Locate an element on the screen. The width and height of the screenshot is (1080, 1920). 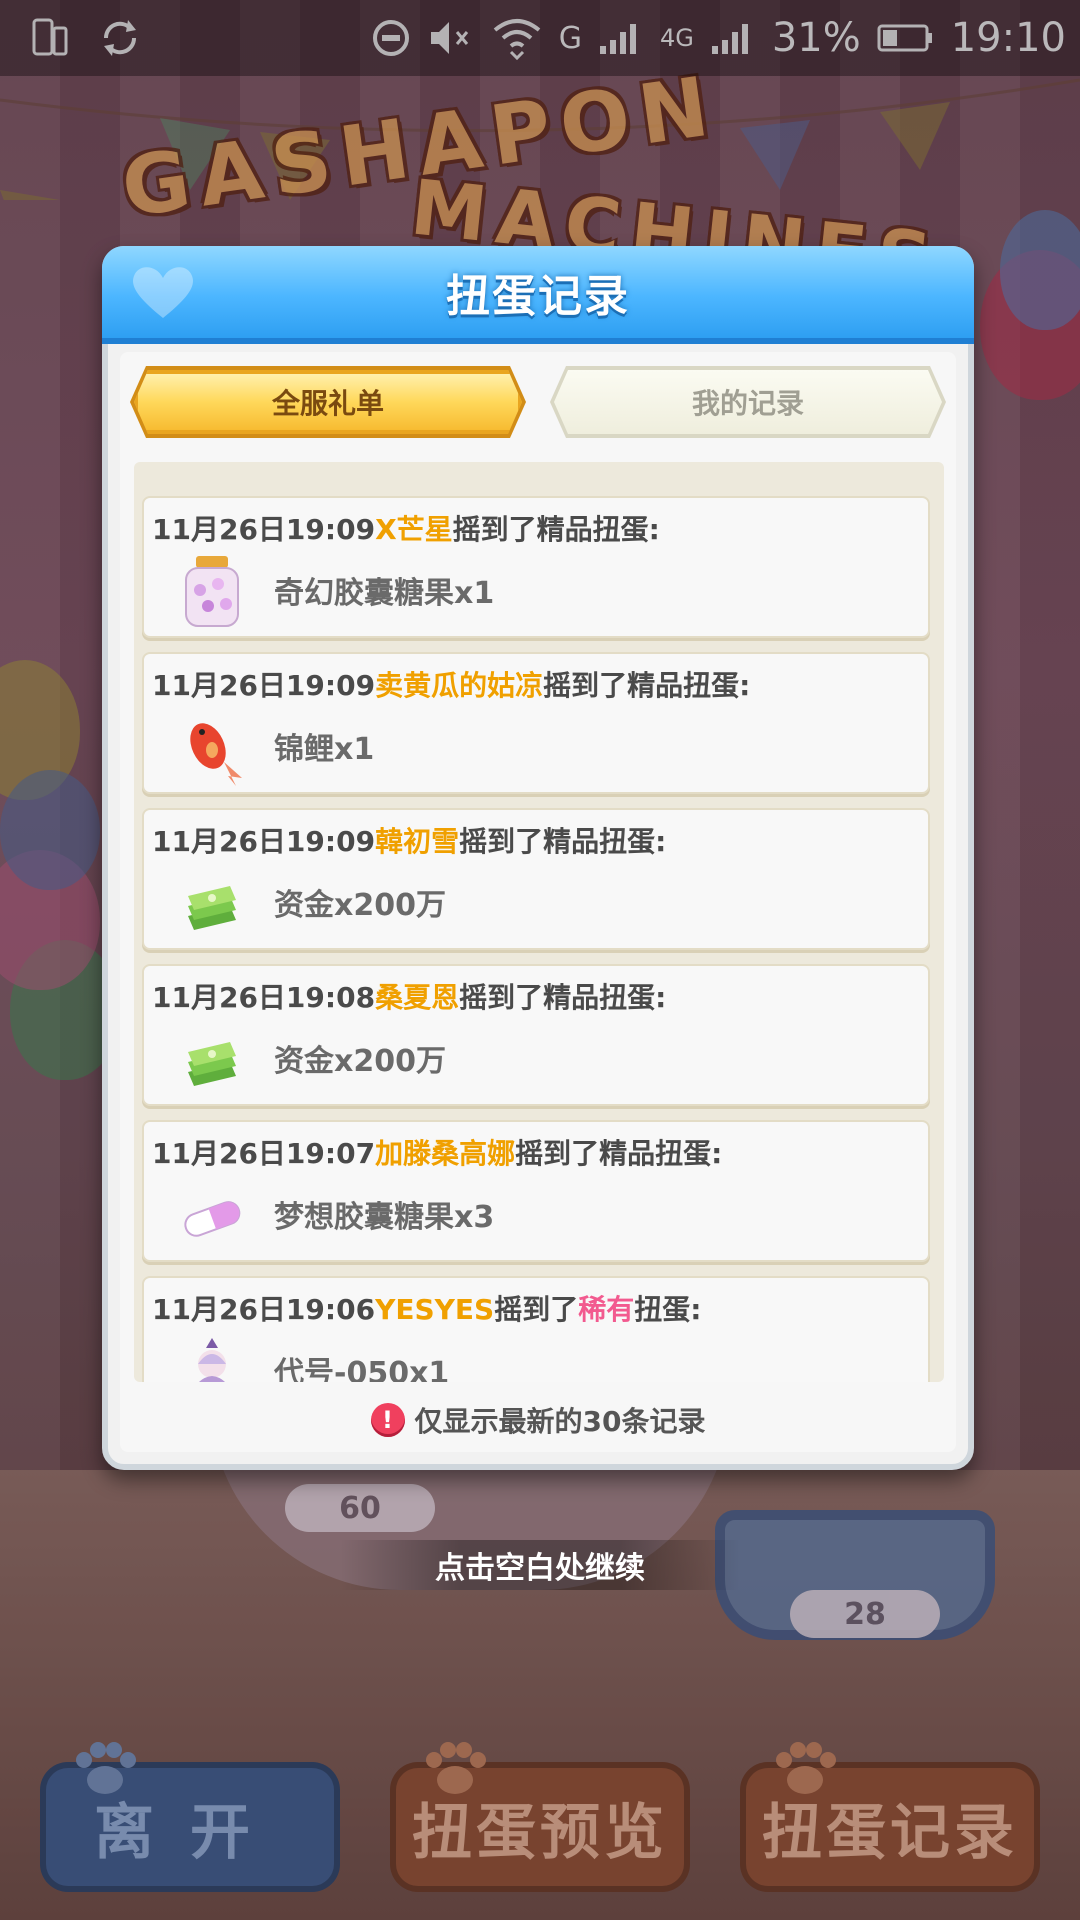
koi-fish-icon is located at coordinates (216, 754).